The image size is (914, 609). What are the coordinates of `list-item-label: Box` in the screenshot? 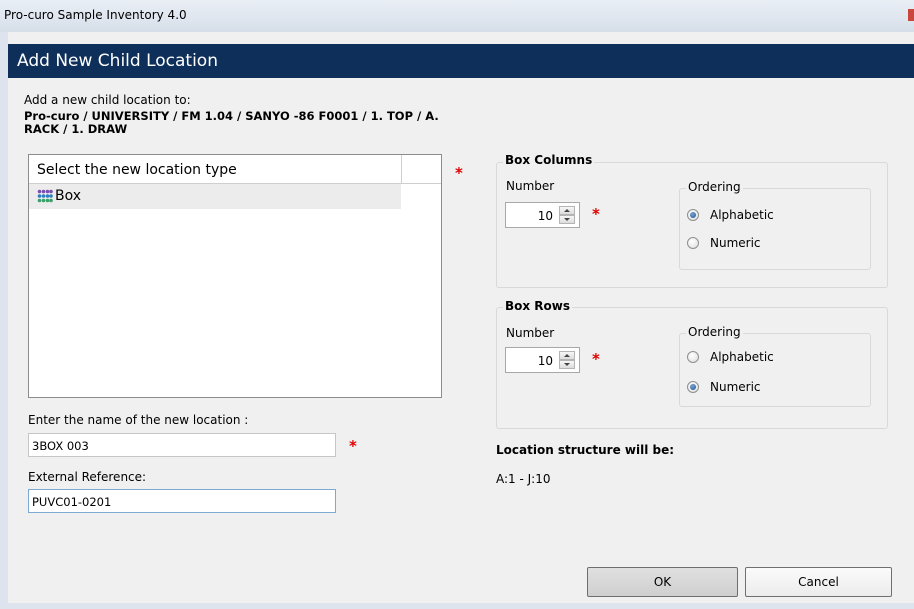 It's located at (68, 196).